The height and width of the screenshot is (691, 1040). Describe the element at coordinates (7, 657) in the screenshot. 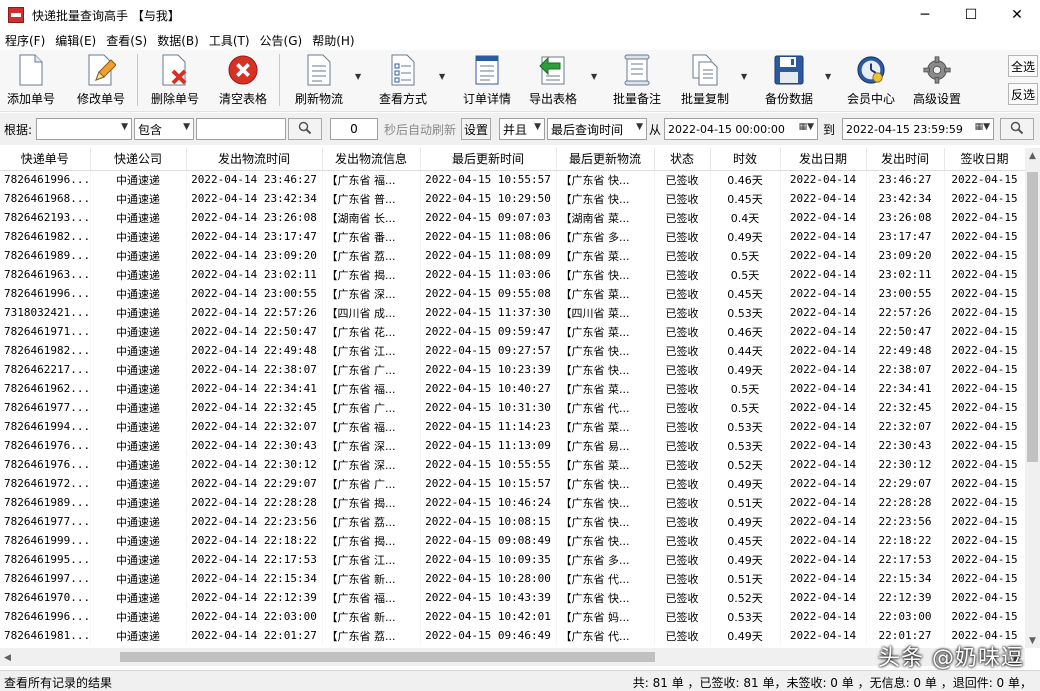

I see `scroll-left-icon: ◀` at that location.